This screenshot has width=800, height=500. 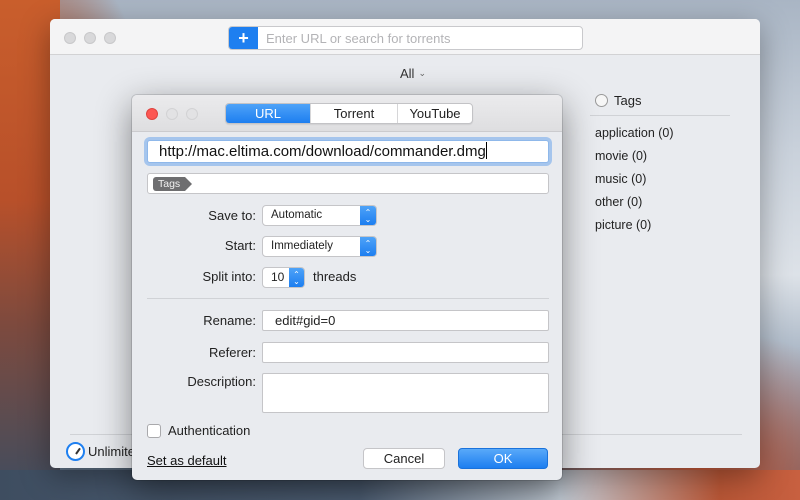 What do you see at coordinates (154, 430) in the screenshot?
I see `authentication-checkbox` at bounding box center [154, 430].